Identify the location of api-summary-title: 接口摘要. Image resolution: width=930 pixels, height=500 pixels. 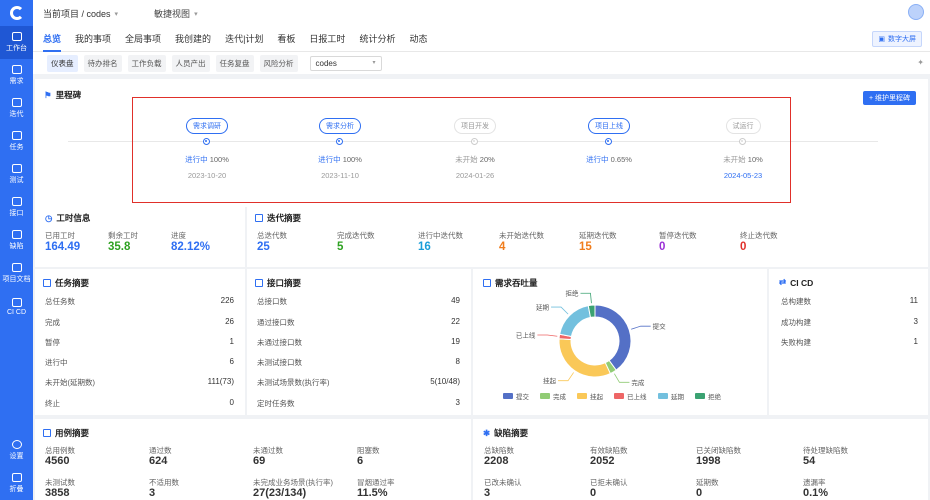
(284, 283).